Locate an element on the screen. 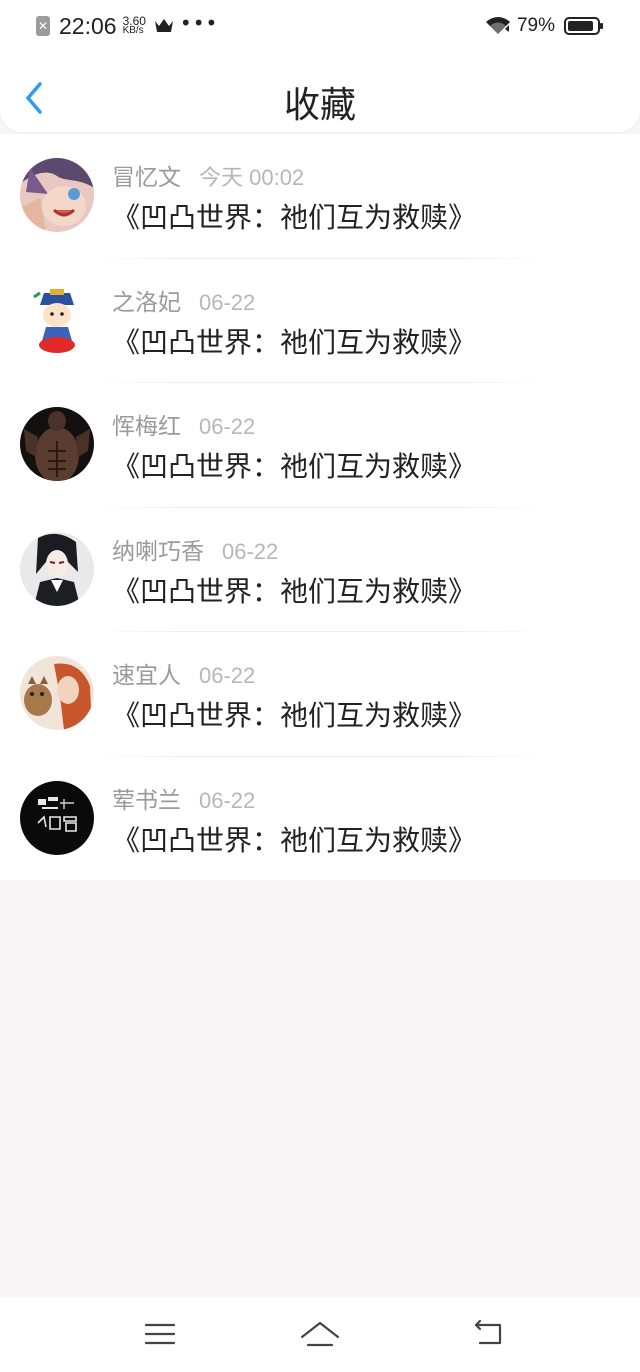 This screenshot has height=1372, width=640. status-bar-left: ✕ 22:06 3.60 KB/s ••• is located at coordinates (127, 25).